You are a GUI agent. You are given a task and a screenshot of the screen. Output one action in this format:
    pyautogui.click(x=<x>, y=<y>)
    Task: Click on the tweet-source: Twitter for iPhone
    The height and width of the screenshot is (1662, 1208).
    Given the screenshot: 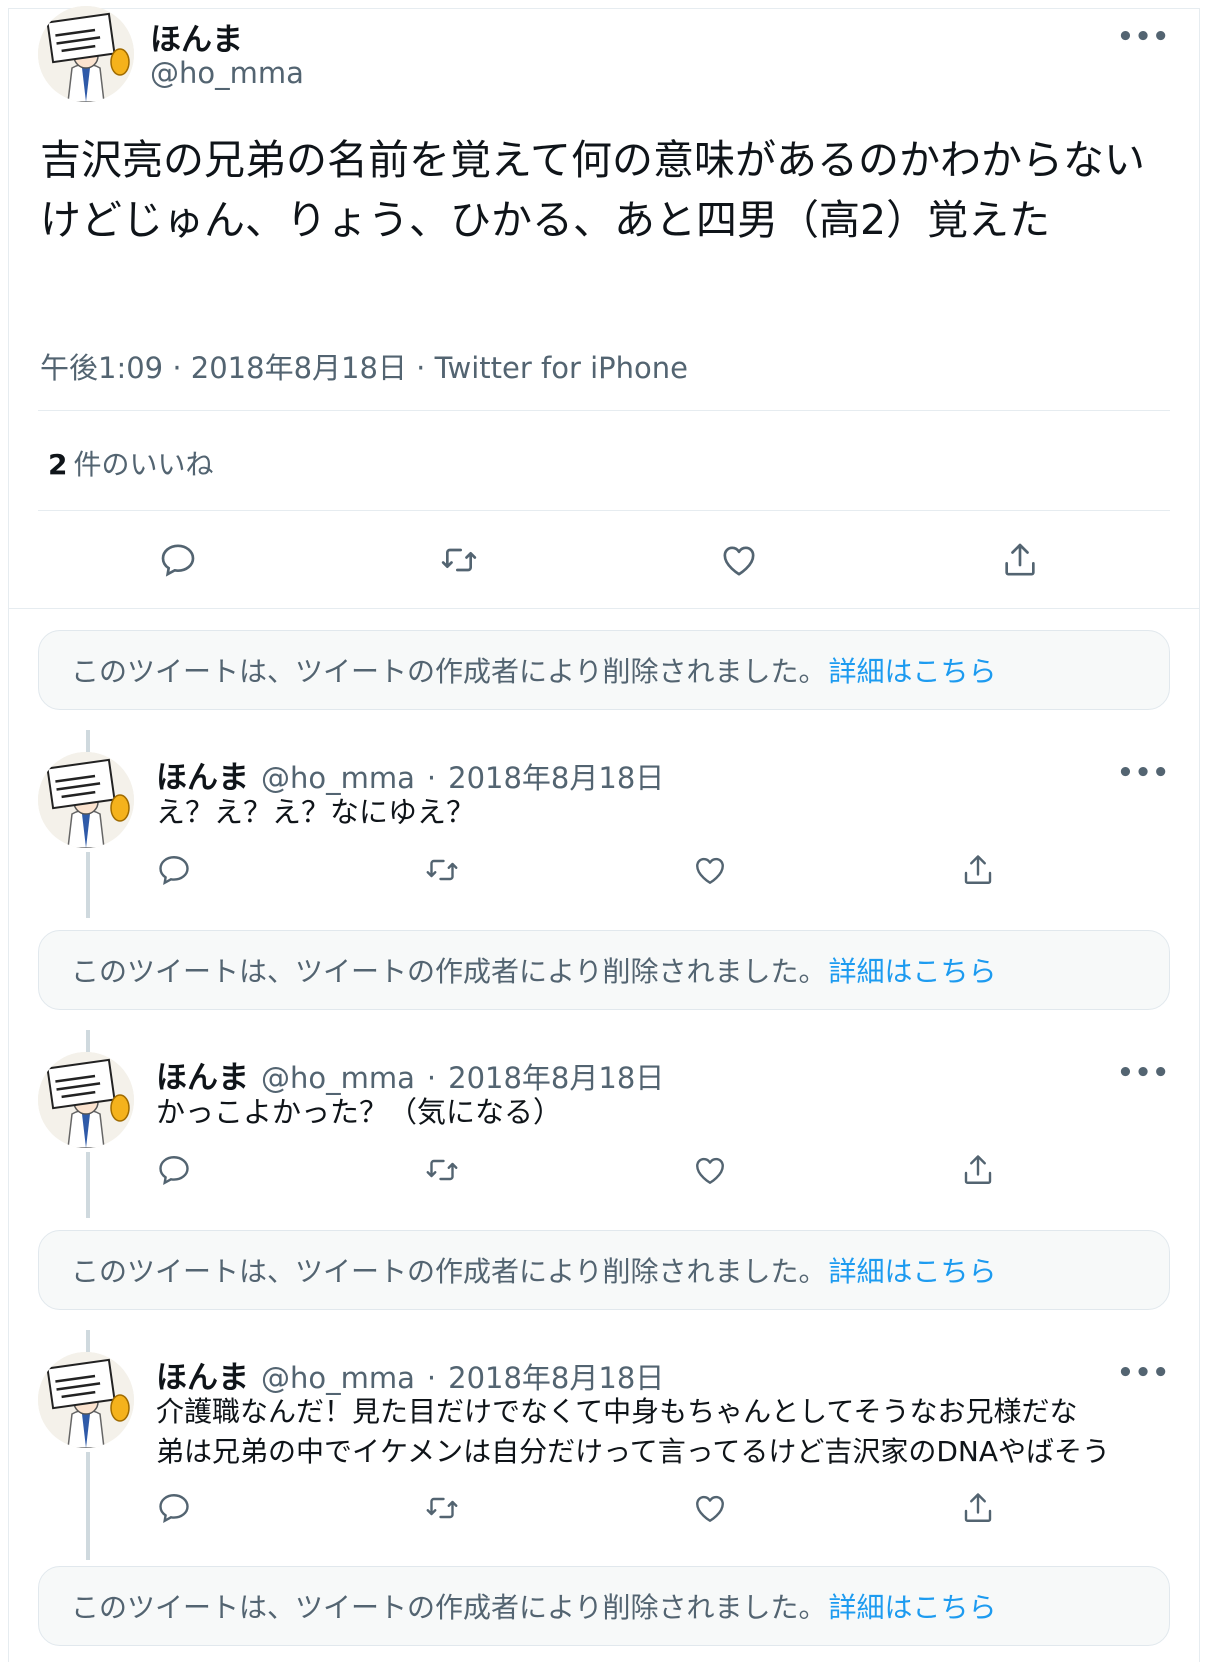 What is the action you would take?
    pyautogui.click(x=561, y=368)
    